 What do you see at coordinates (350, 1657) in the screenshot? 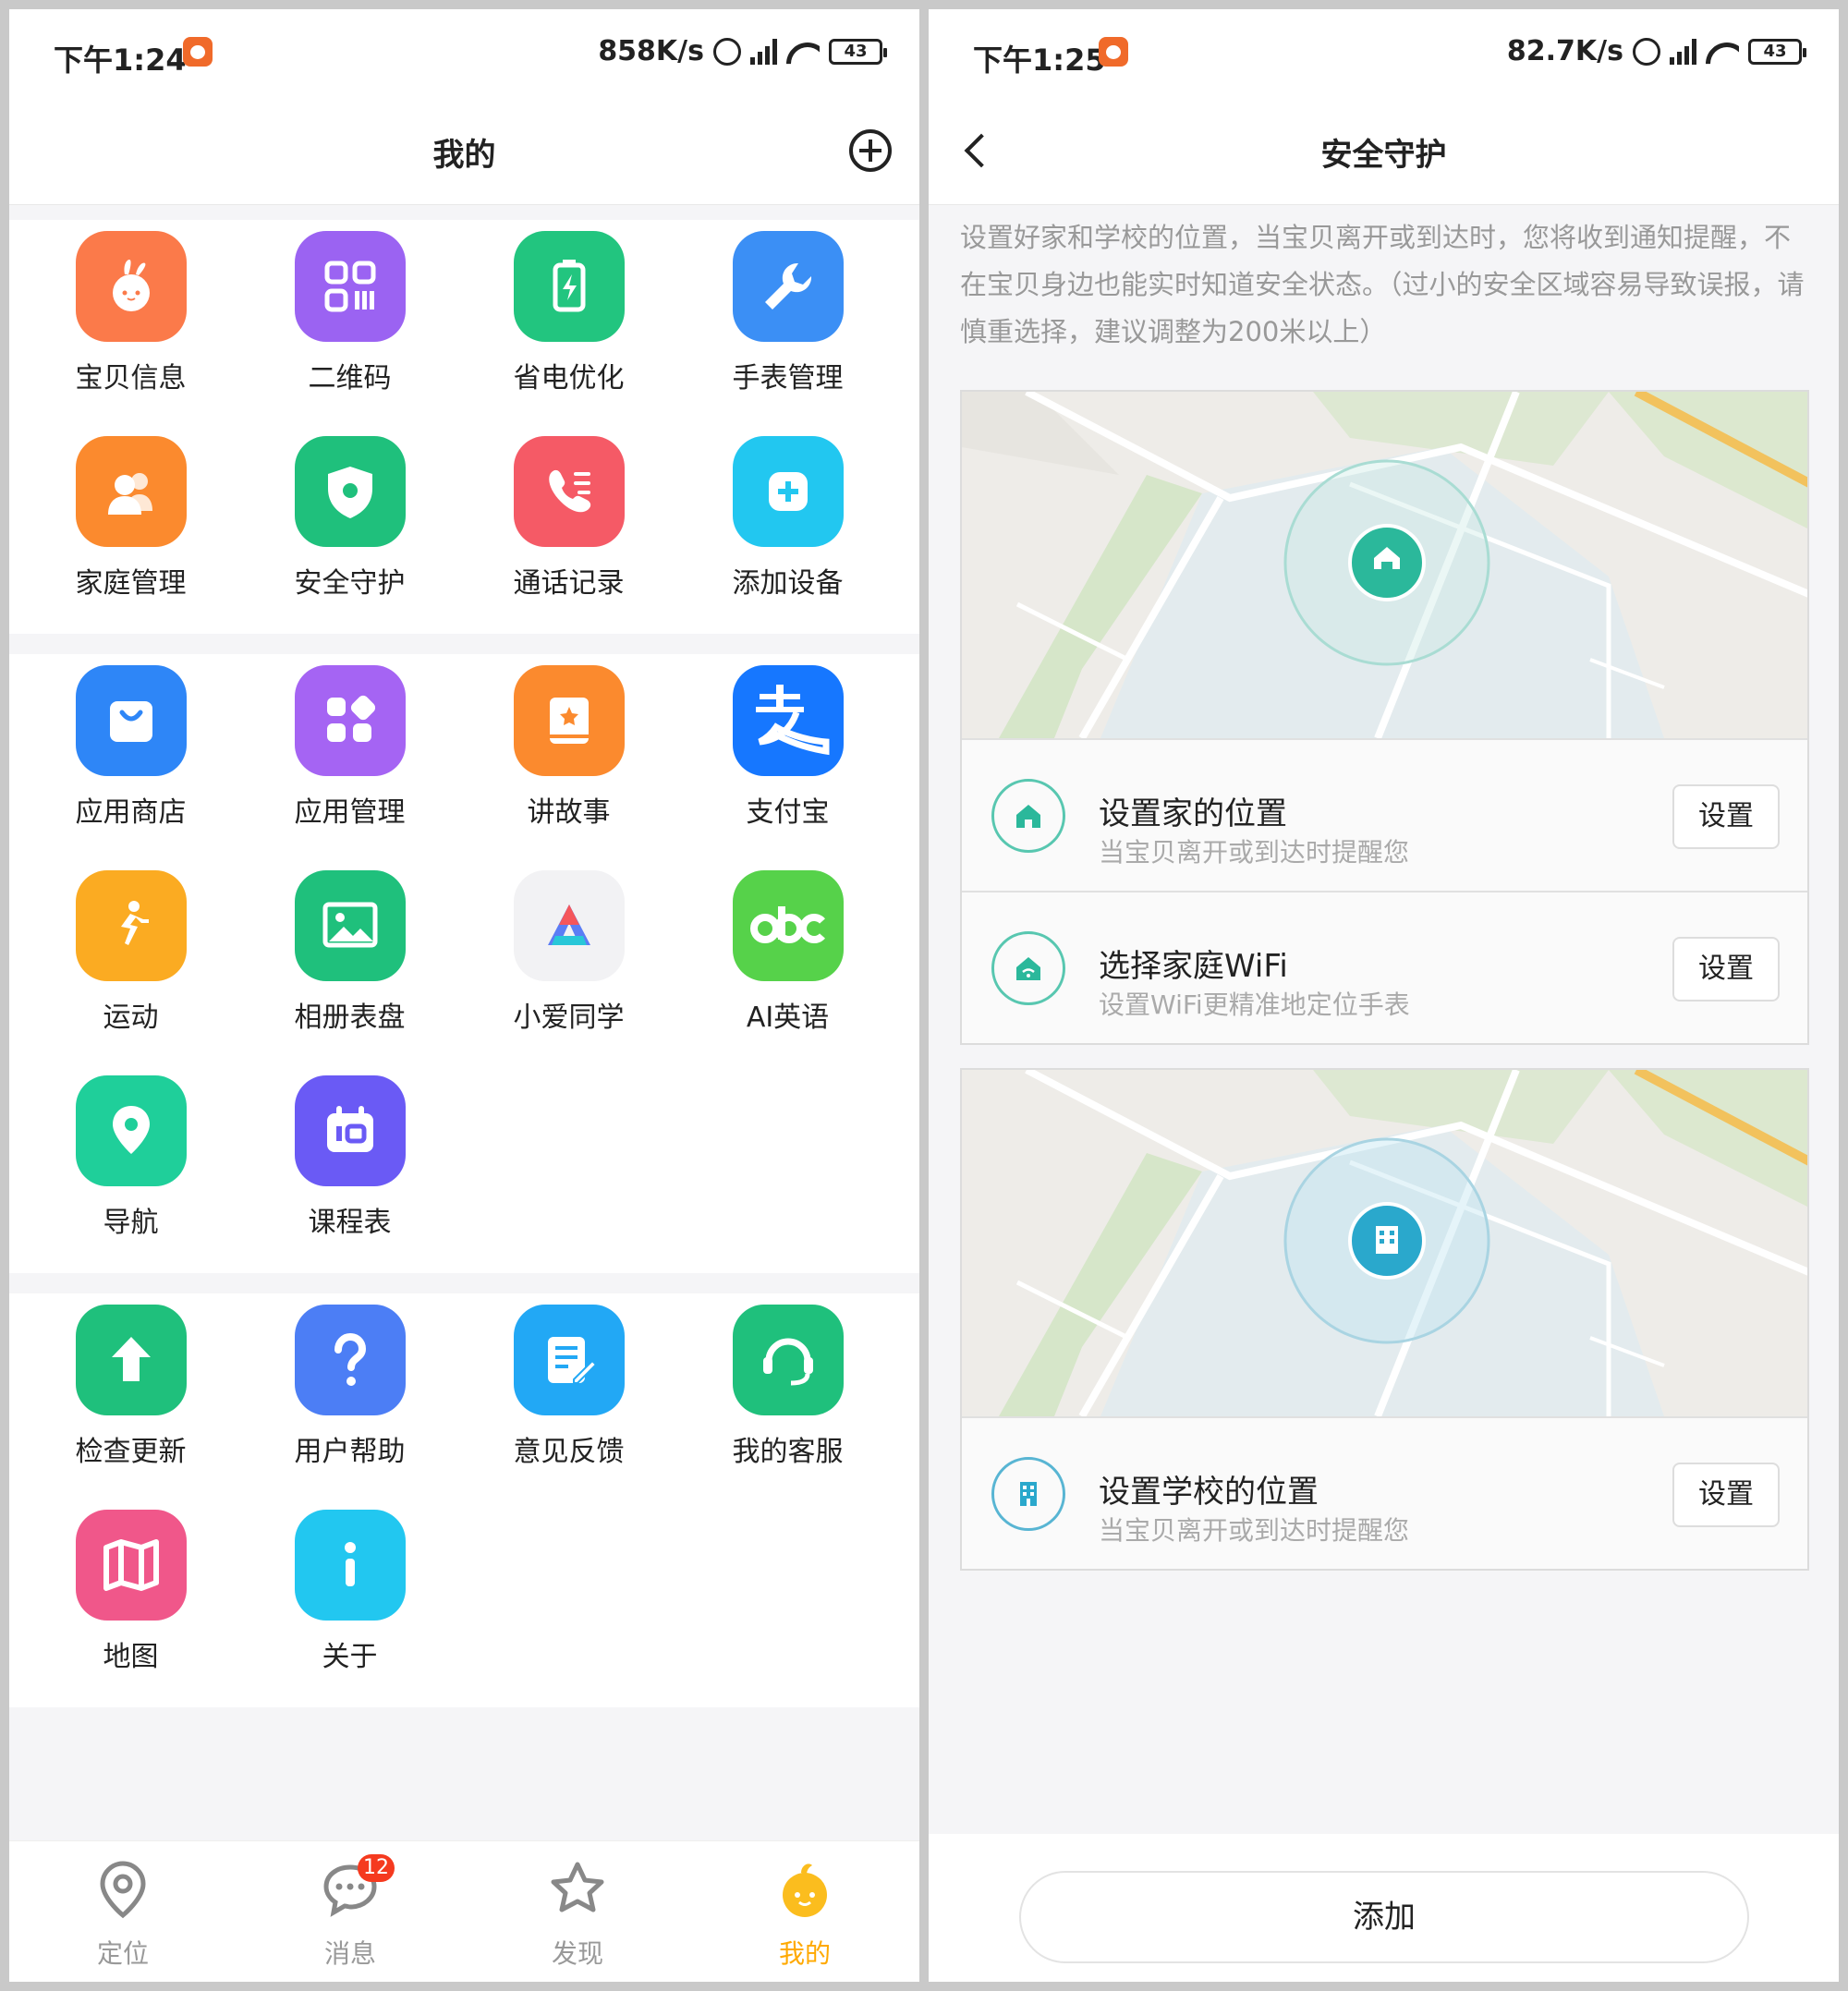
I see `grid-item-label: 关于` at bounding box center [350, 1657].